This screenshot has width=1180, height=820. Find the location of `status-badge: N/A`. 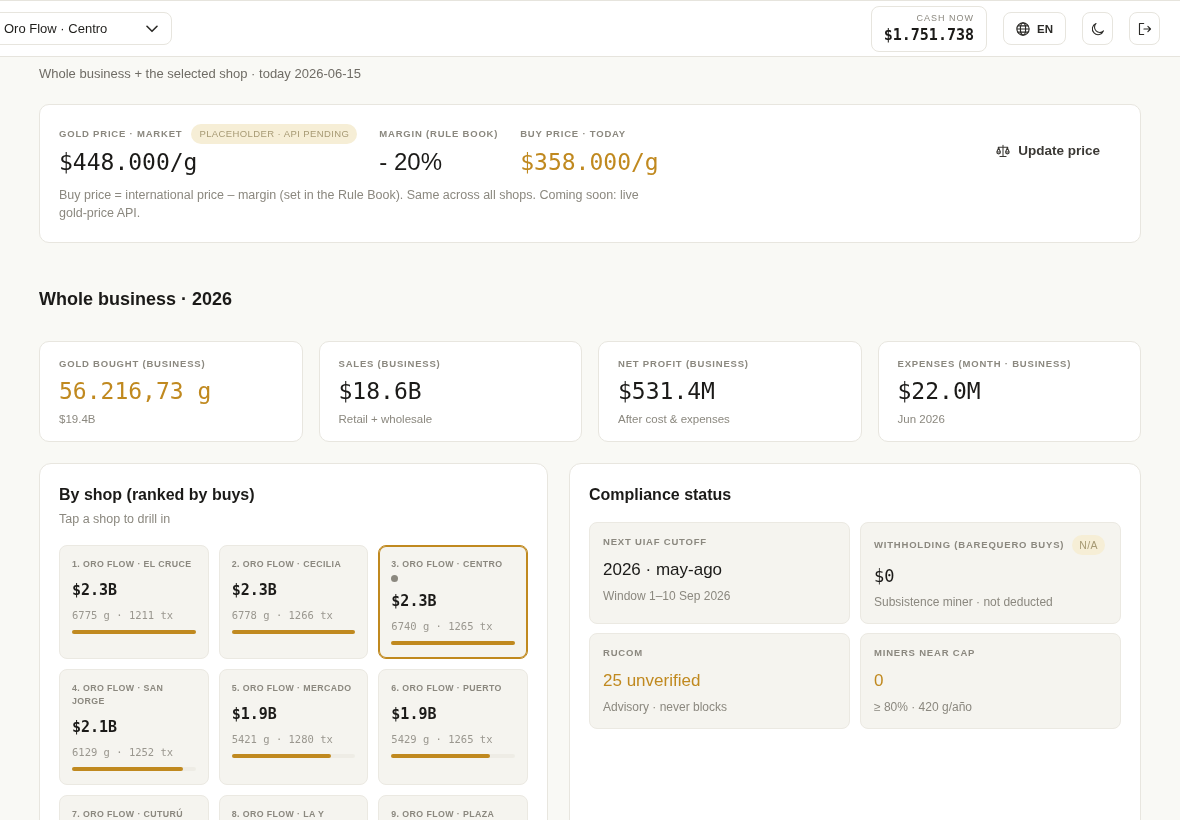

status-badge: N/A is located at coordinates (1088, 545).